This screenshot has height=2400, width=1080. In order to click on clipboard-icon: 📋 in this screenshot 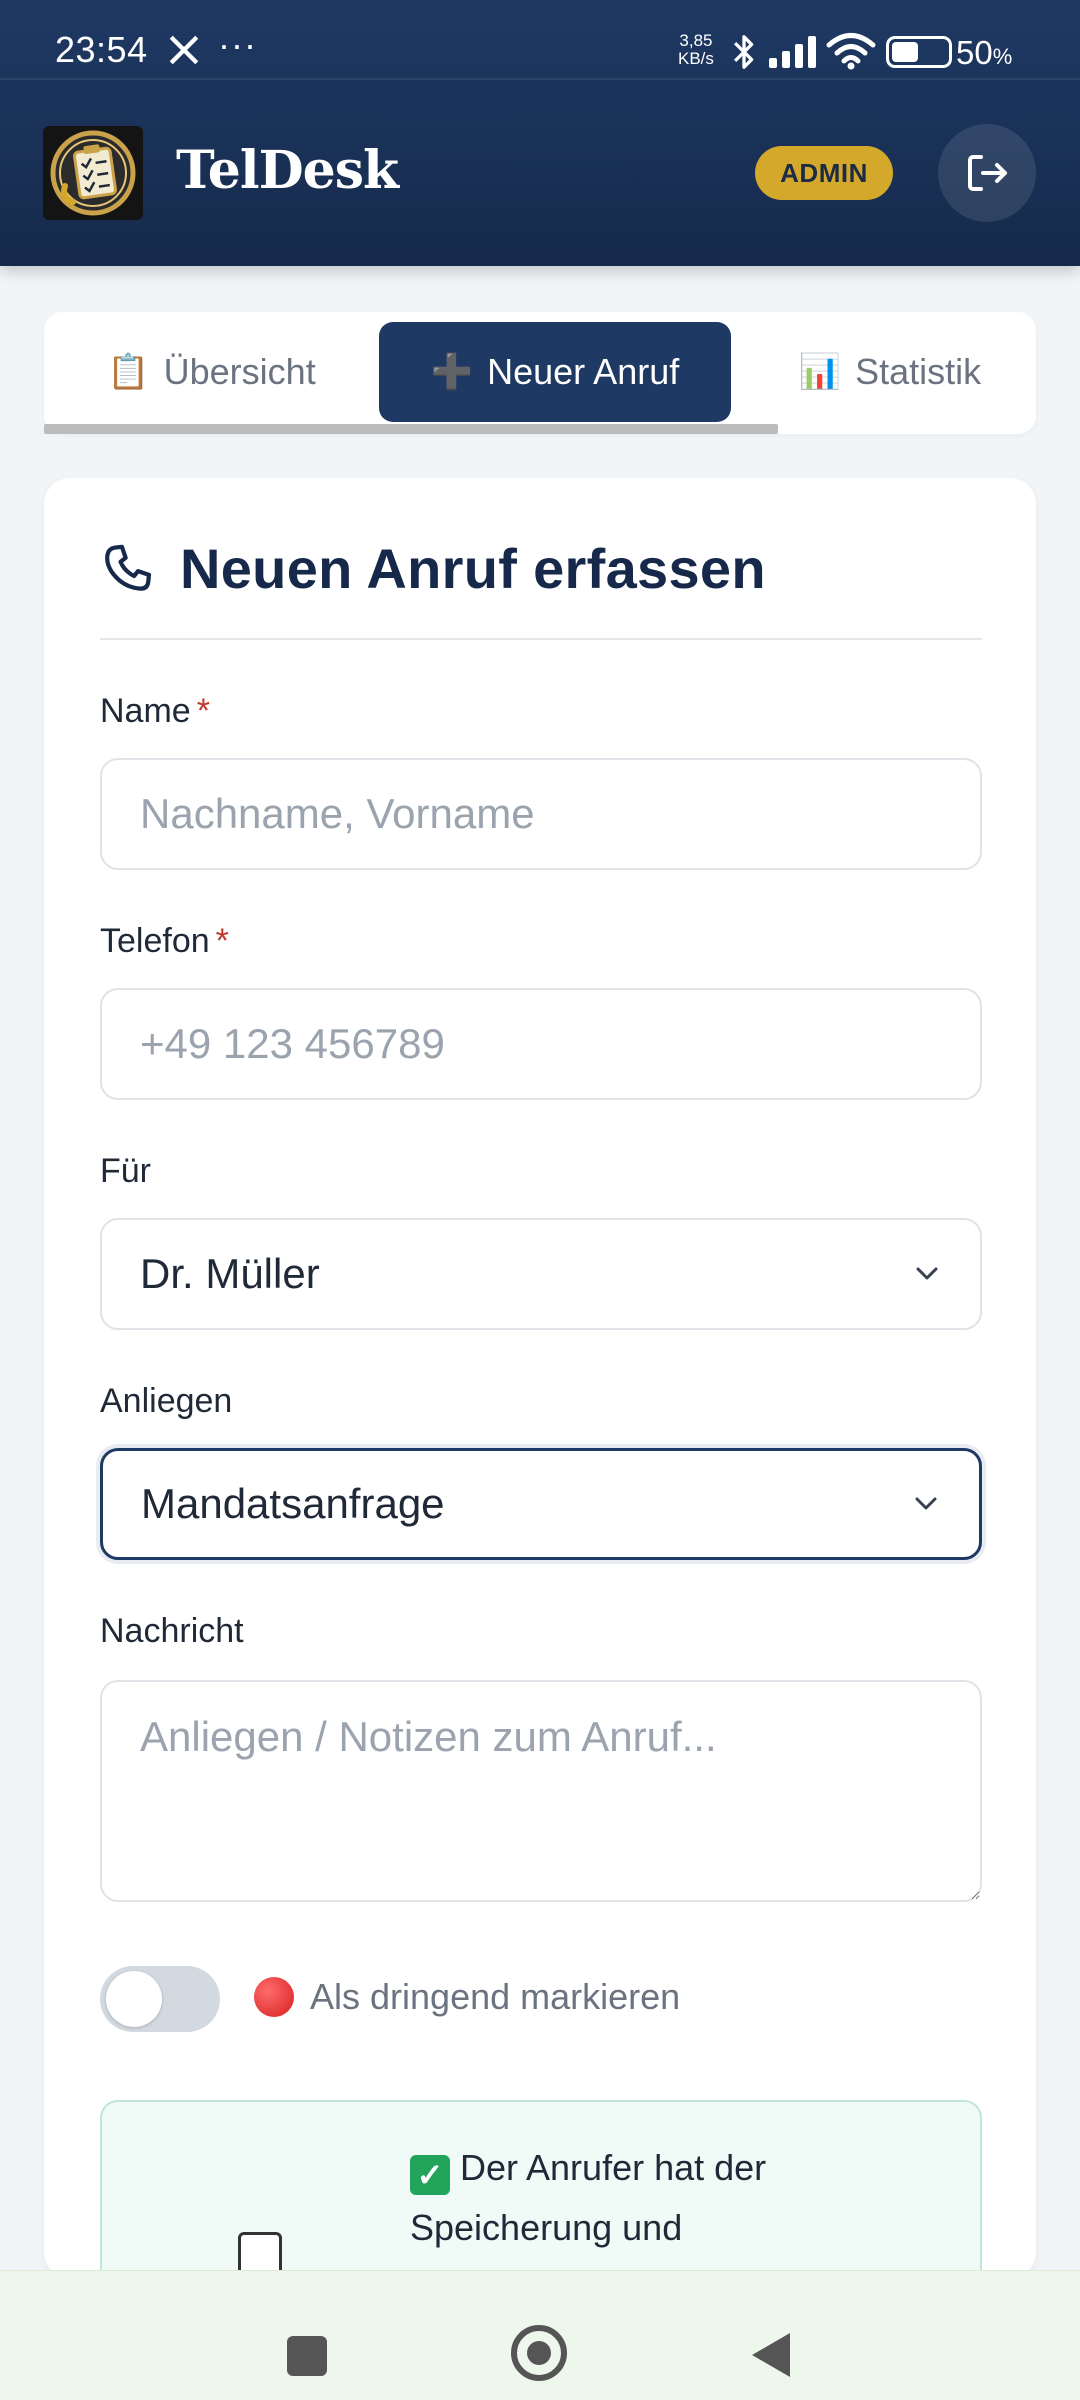, I will do `click(128, 372)`.